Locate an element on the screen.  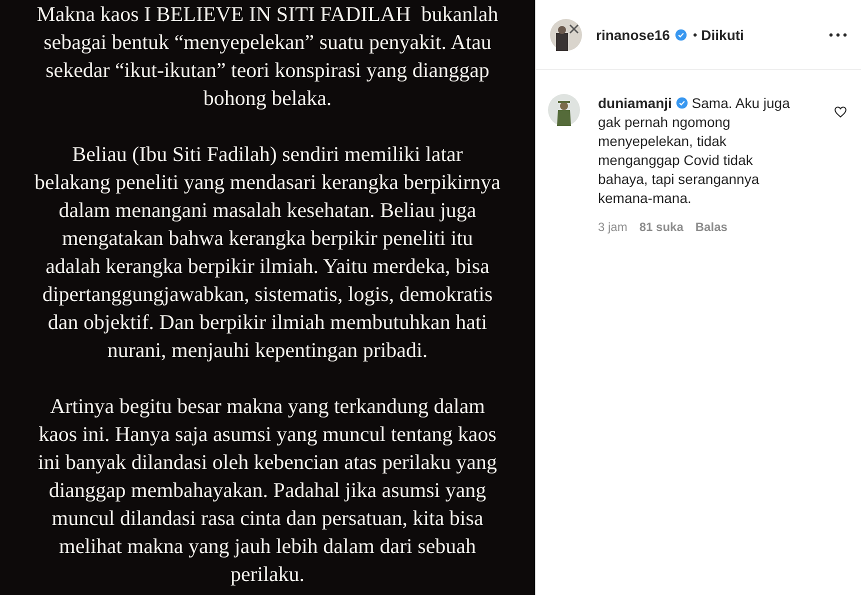
post-text-line: perilaku. is located at coordinates (267, 574).